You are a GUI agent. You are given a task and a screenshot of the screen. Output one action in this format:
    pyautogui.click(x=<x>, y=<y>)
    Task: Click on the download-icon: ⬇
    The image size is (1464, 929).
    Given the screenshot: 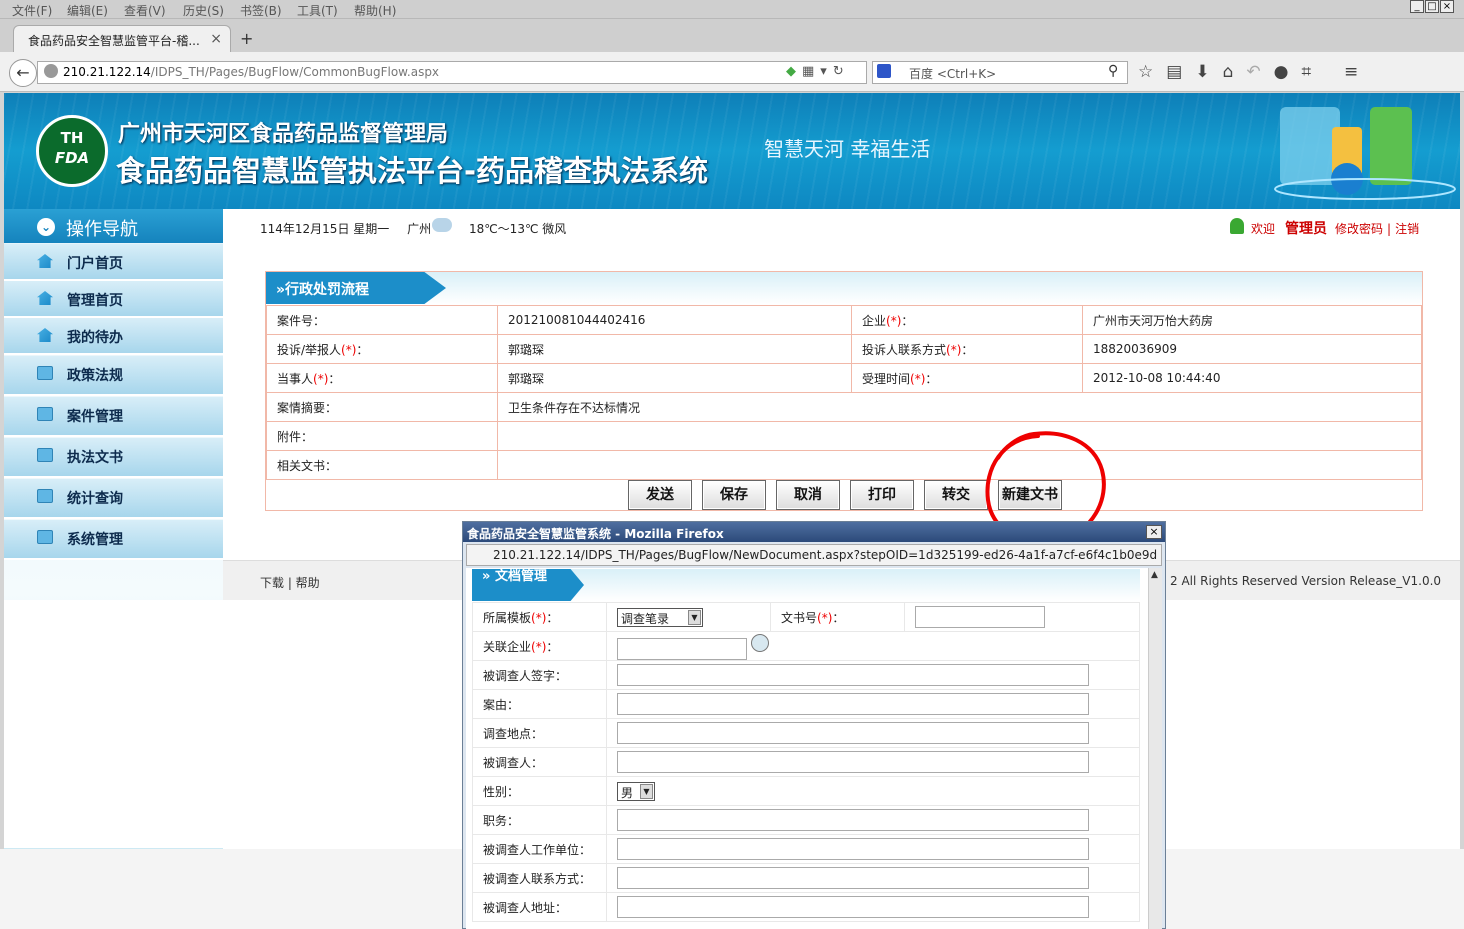 What is the action you would take?
    pyautogui.click(x=1202, y=72)
    